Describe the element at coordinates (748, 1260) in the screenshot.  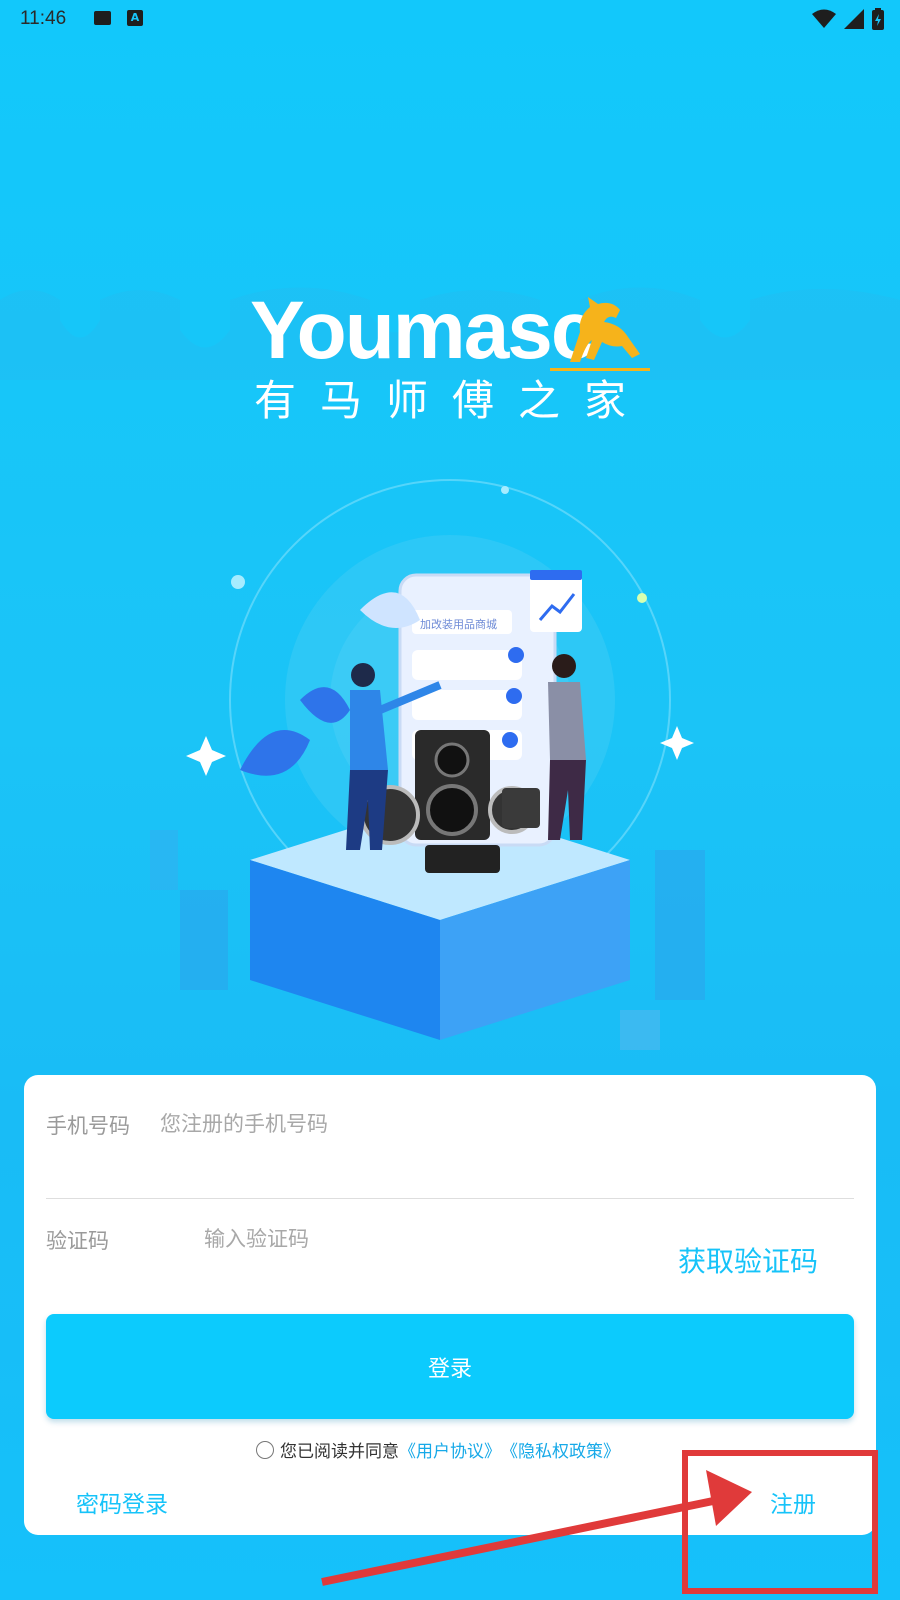
I see `get-verification-code-button: 获取验证码` at that location.